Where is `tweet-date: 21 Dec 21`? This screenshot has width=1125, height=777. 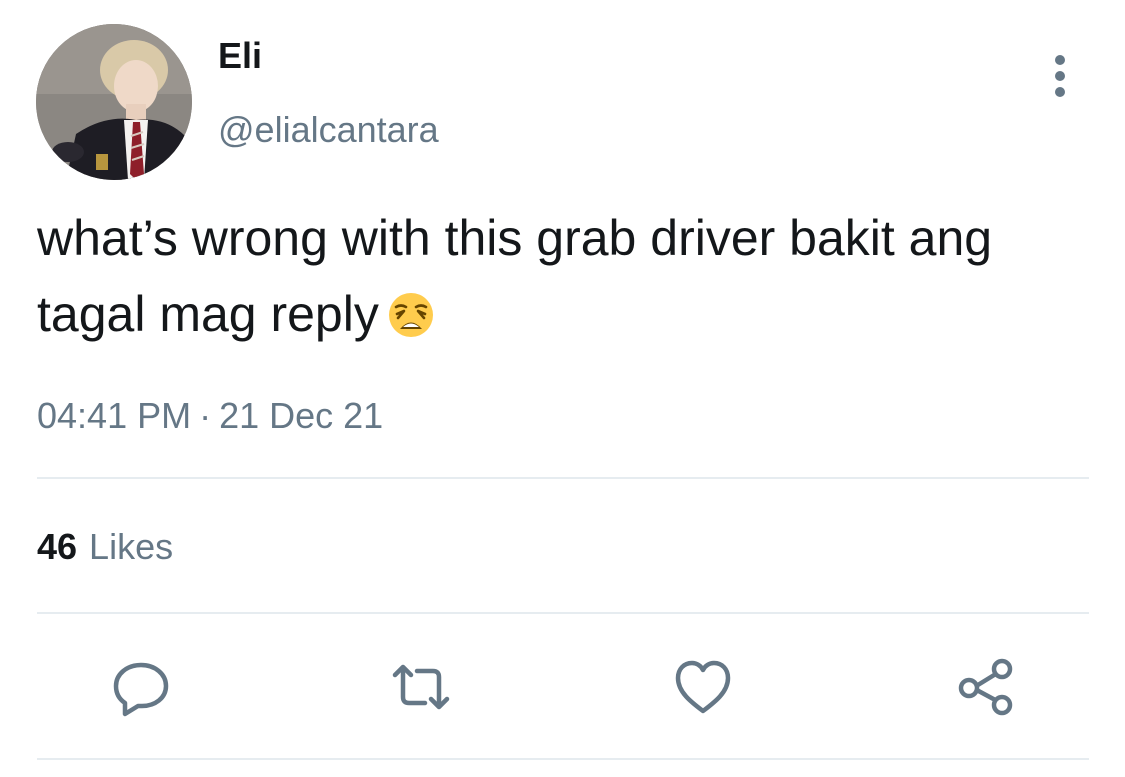
tweet-date: 21 Dec 21 is located at coordinates (301, 415).